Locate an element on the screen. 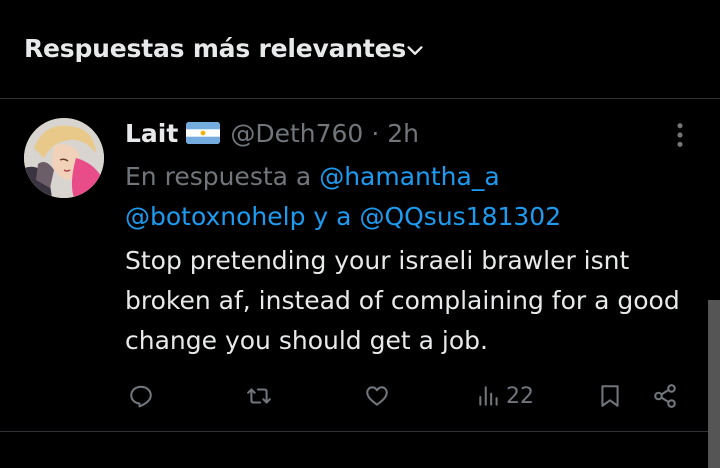 Image resolution: width=720 pixels, height=468 pixels. tweet-actions: 22 is located at coordinates (360, 396).